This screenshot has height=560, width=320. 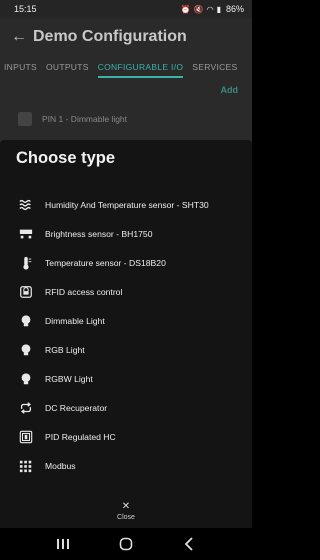 I want to click on close-button: ✕ Close, so click(x=126, y=514).